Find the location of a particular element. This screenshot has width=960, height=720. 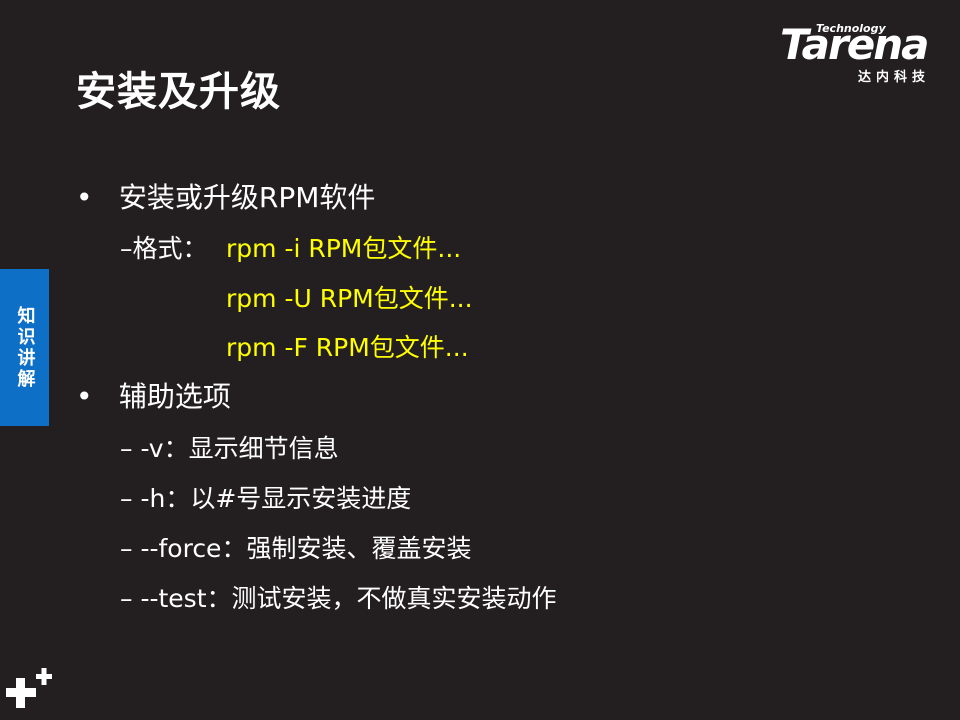

sub-option: – --force：强制安装、覆盖安装 is located at coordinates (296, 548).